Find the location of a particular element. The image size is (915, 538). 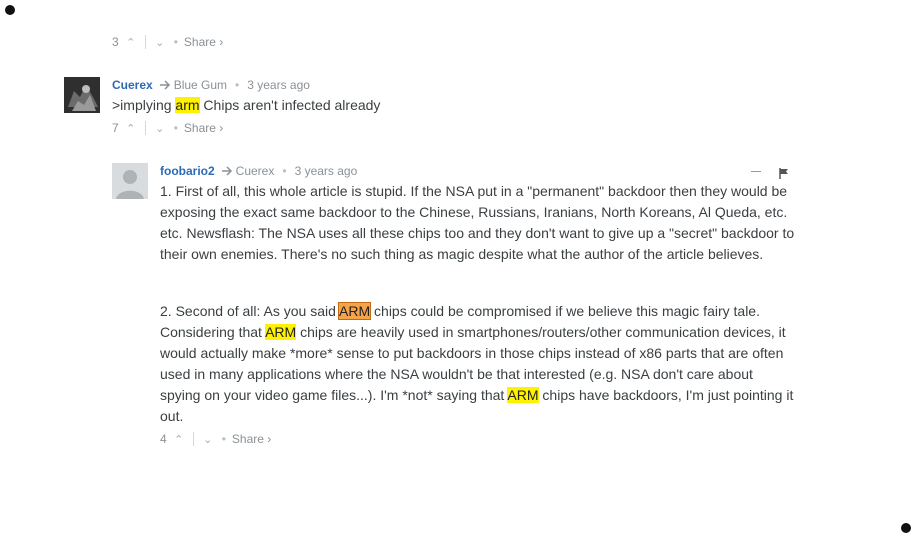

flag-icon is located at coordinates (784, 173).